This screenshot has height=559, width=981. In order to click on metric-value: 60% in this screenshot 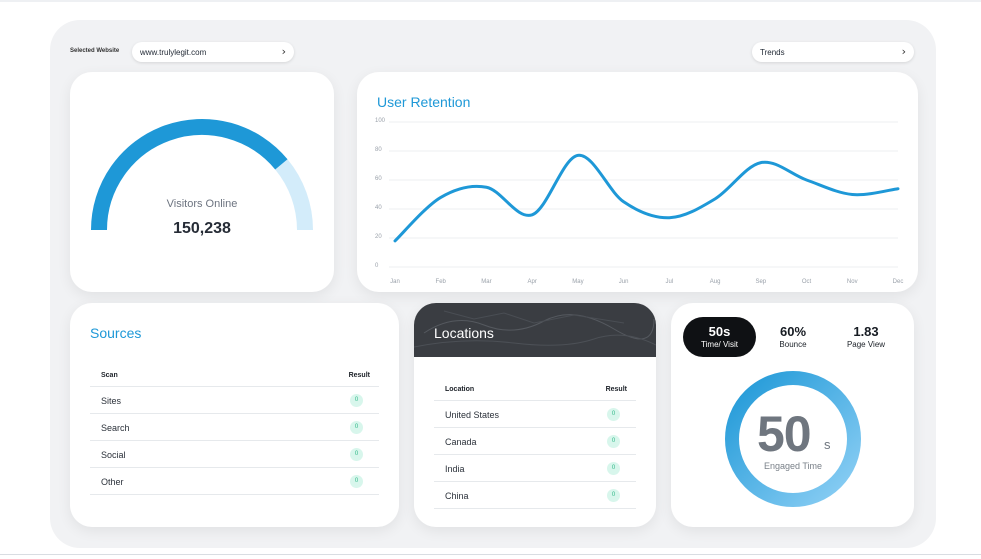, I will do `click(793, 331)`.